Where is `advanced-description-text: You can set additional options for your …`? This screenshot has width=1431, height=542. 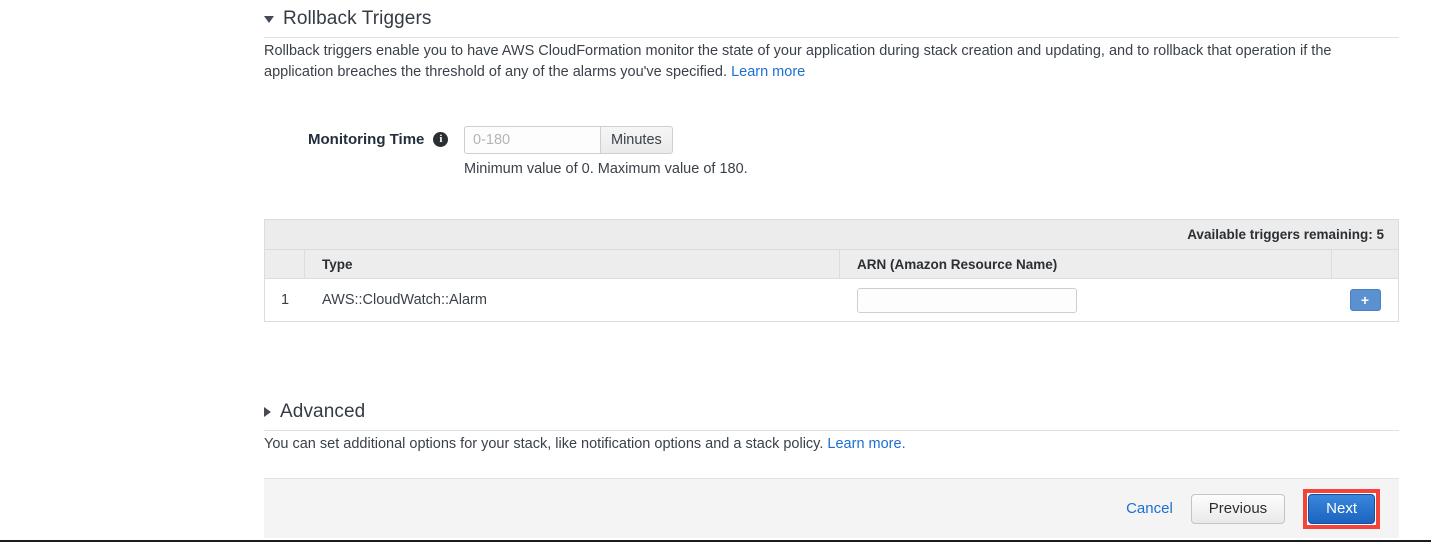 advanced-description-text: You can set additional options for your … is located at coordinates (544, 444).